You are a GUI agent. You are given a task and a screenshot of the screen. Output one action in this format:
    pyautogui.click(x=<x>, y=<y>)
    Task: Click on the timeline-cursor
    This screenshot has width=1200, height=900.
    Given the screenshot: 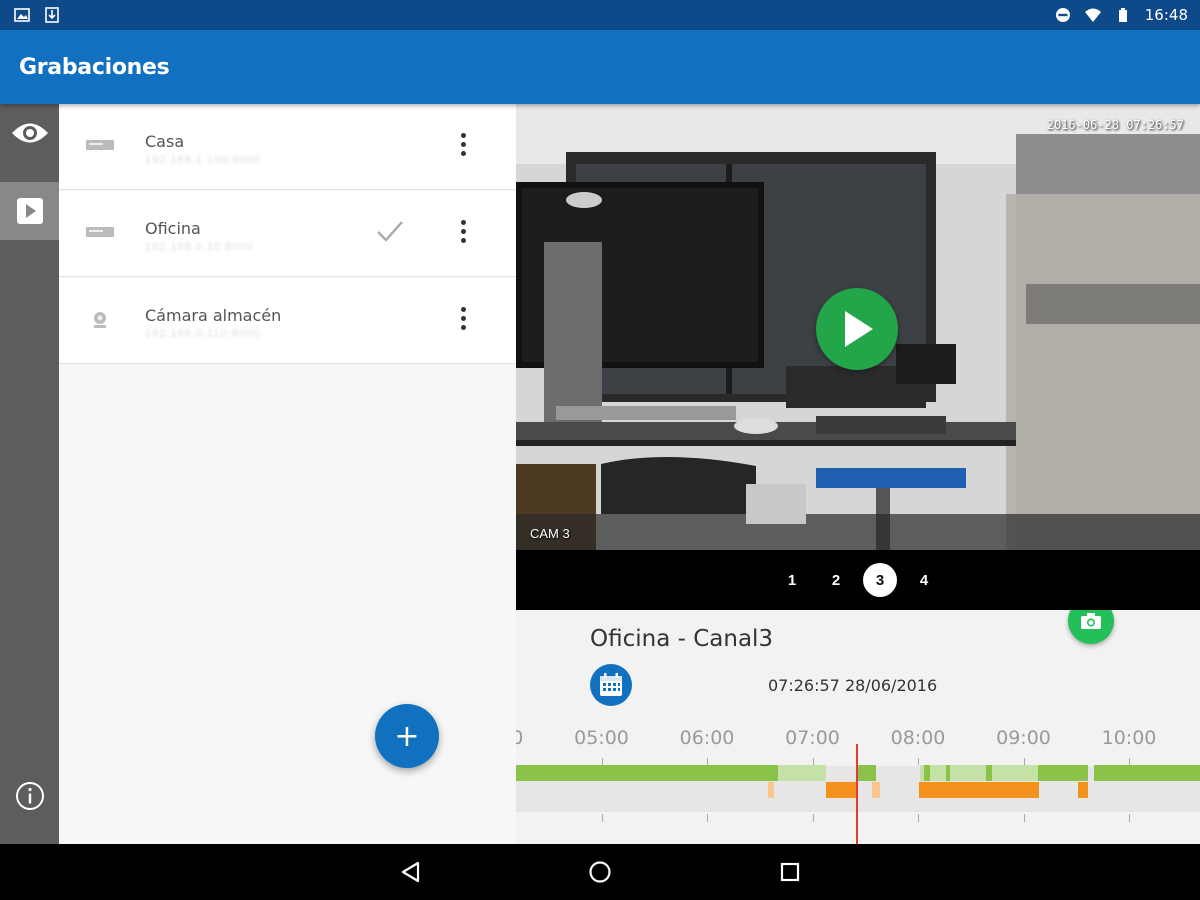 What is the action you would take?
    pyautogui.click(x=857, y=794)
    